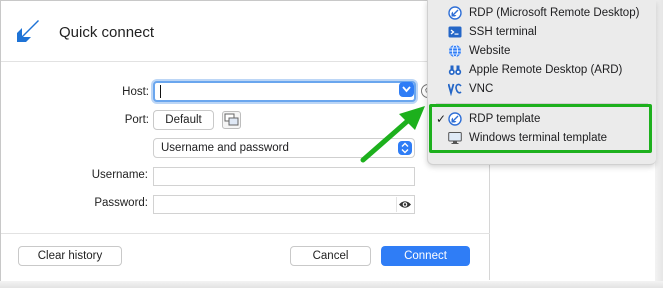  What do you see at coordinates (542, 51) in the screenshot?
I see `menu-item-website: Website` at bounding box center [542, 51].